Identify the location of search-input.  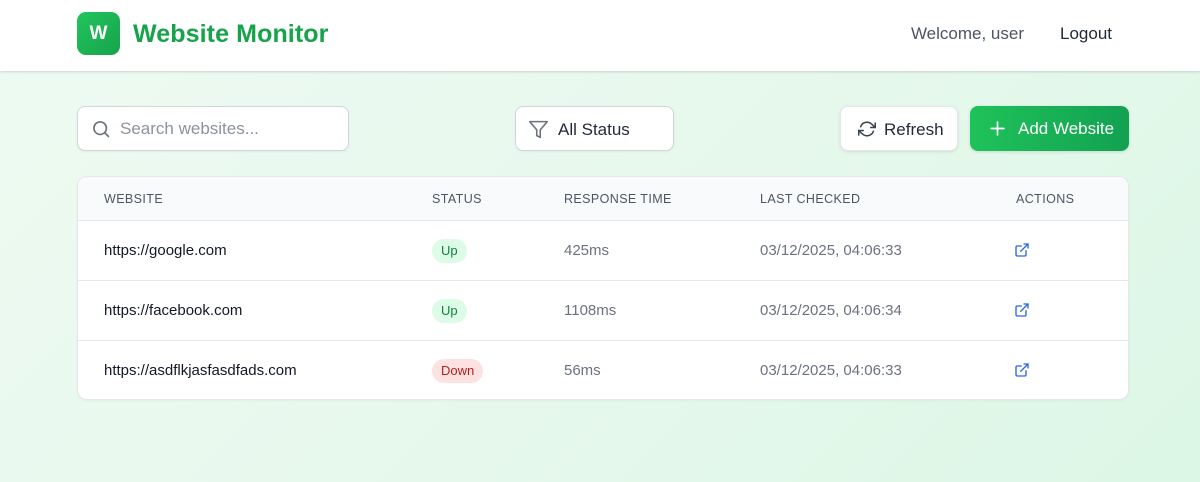
(230, 128).